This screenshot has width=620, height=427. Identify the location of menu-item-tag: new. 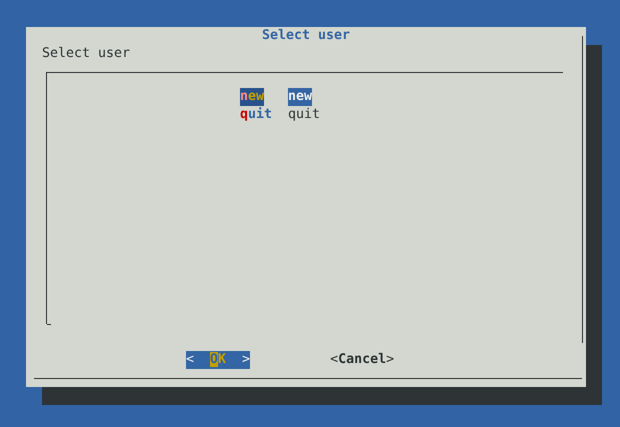
(252, 97).